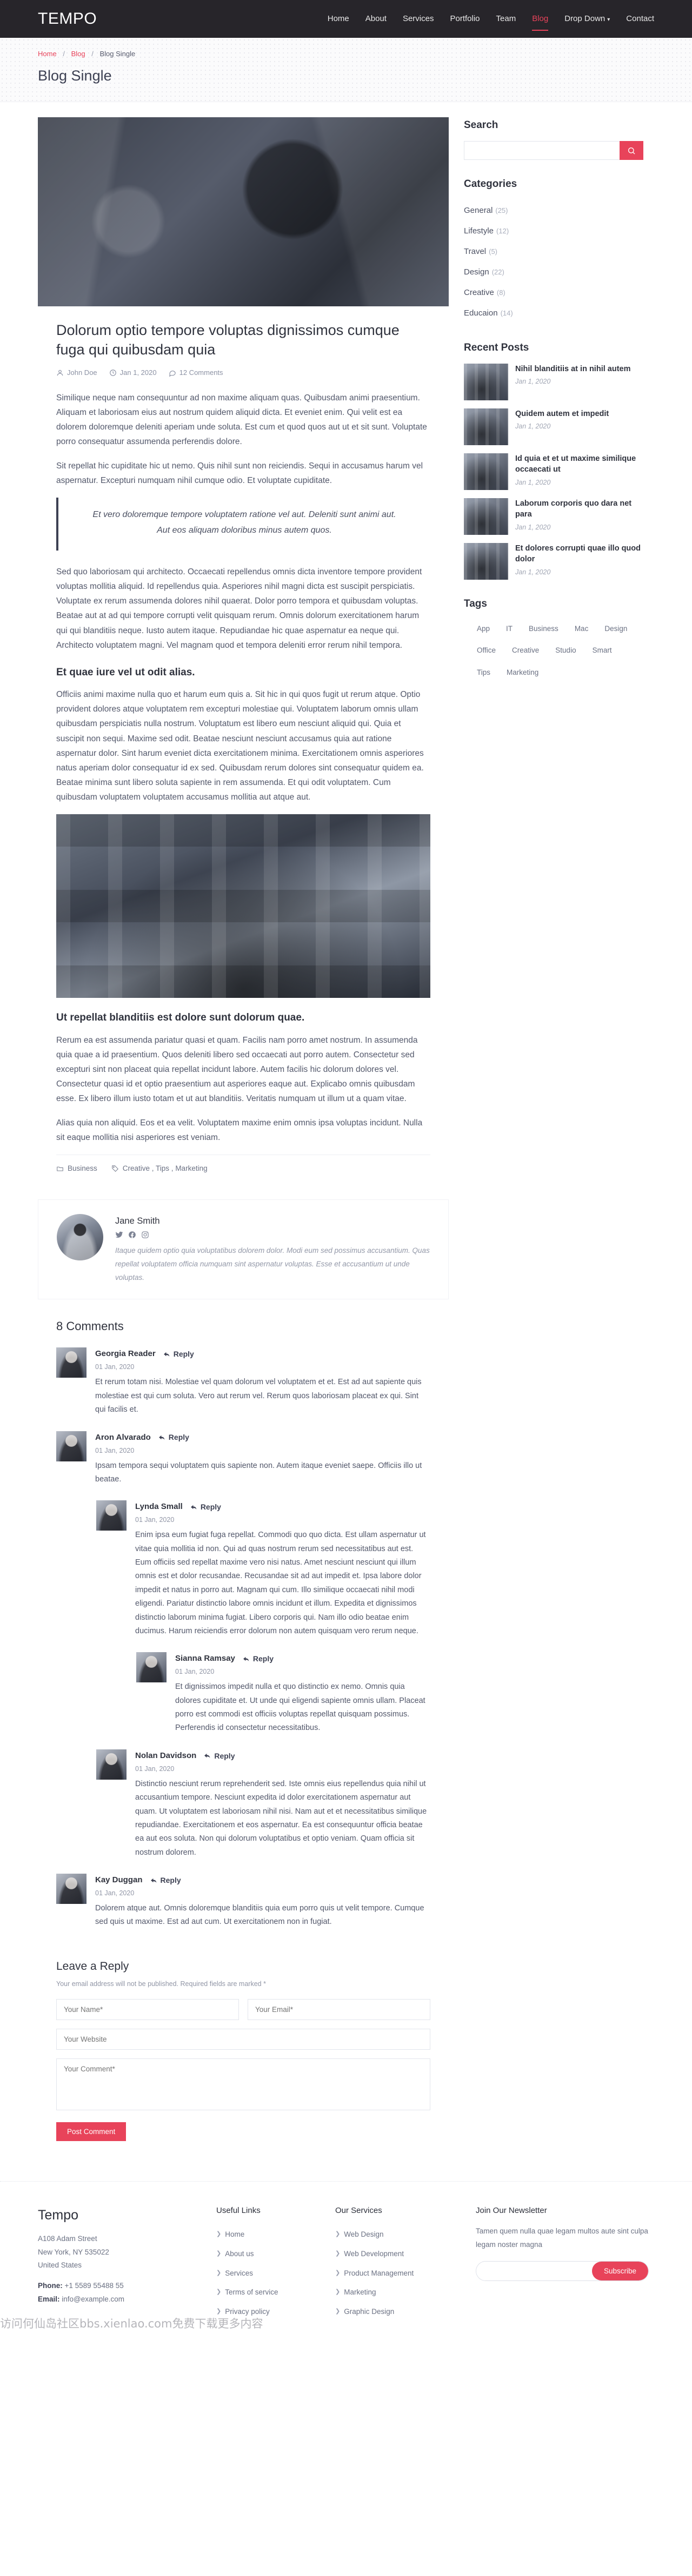 The image size is (692, 2576). Describe the element at coordinates (397, 2292) in the screenshot. I see `footer-link-marketing: ❯ Marketing` at that location.